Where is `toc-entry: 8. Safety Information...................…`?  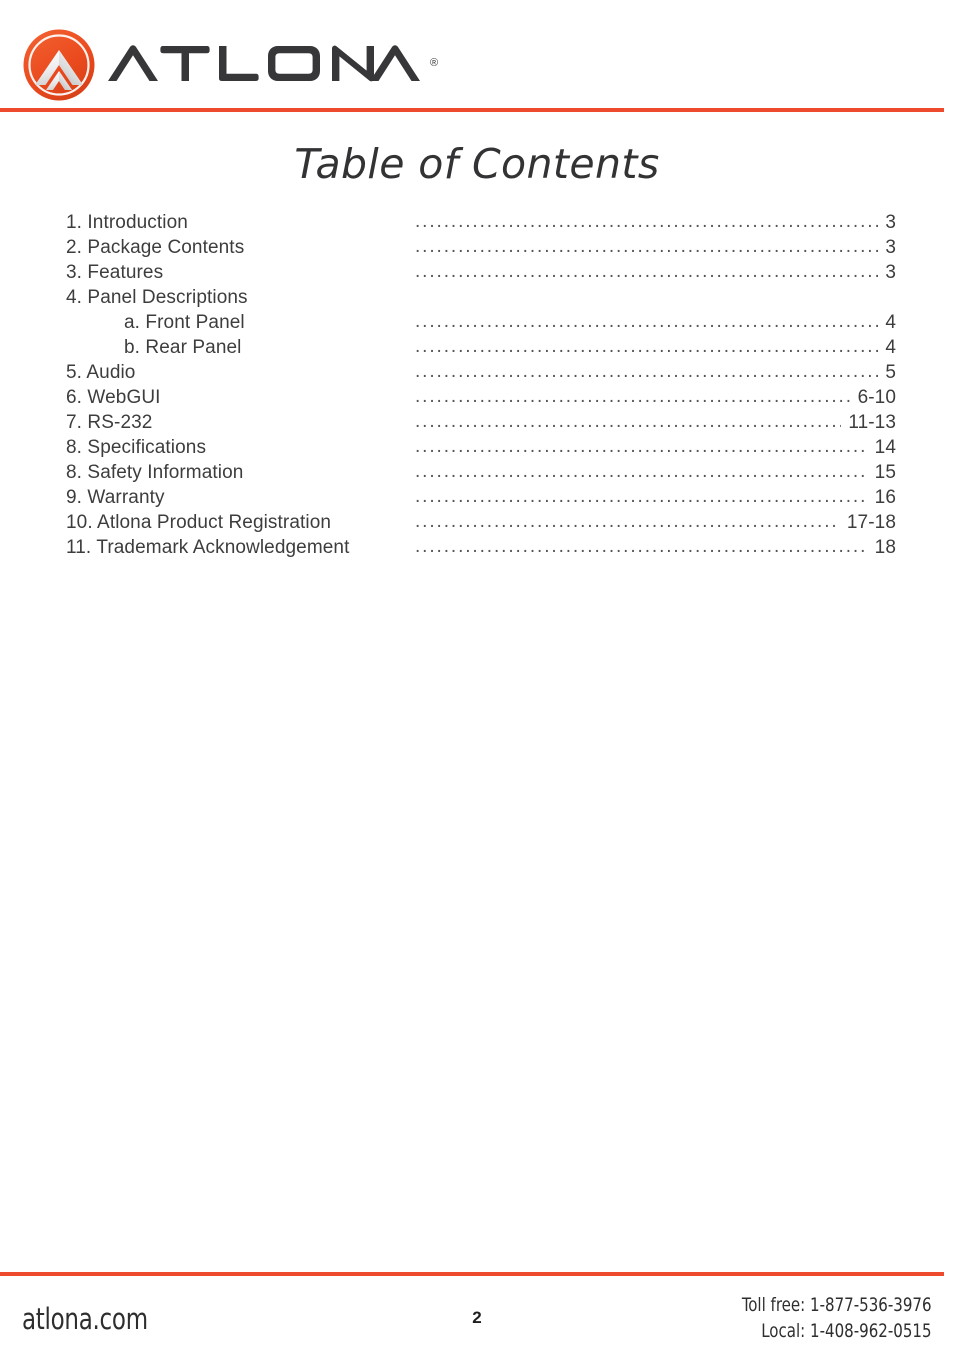
toc-entry: 8. Safety Information...................… is located at coordinates (481, 474).